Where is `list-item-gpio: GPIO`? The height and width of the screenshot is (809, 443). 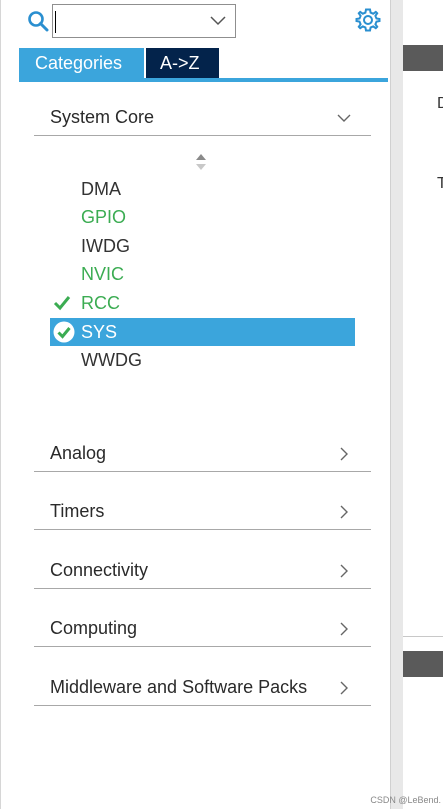
list-item-gpio: GPIO is located at coordinates (103, 217).